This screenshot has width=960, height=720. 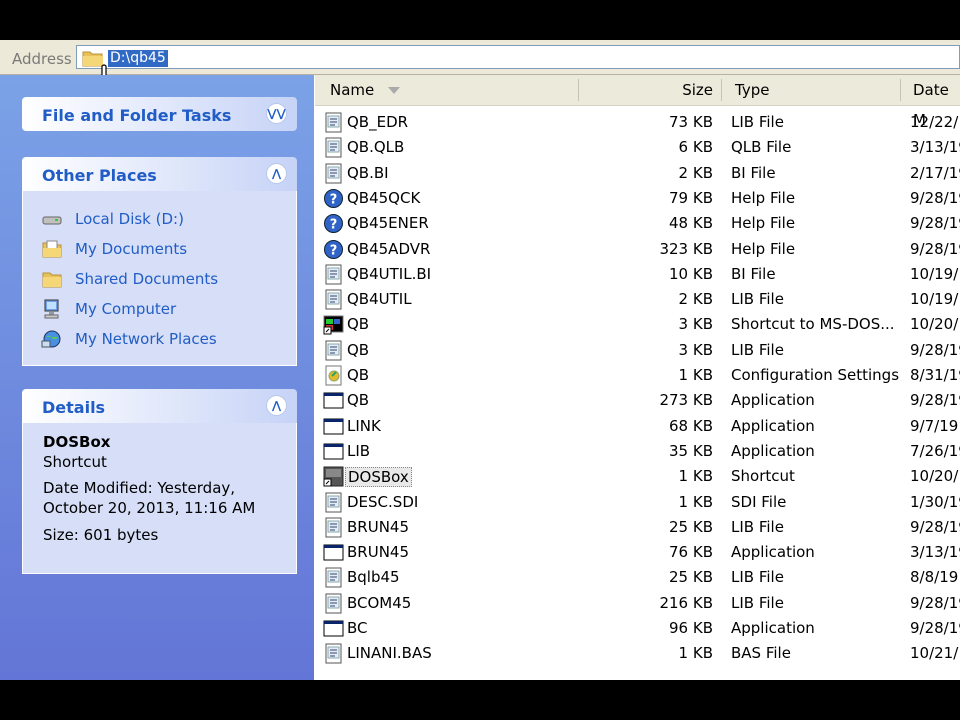 I want to click on file-size: 73 KB, so click(x=691, y=122).